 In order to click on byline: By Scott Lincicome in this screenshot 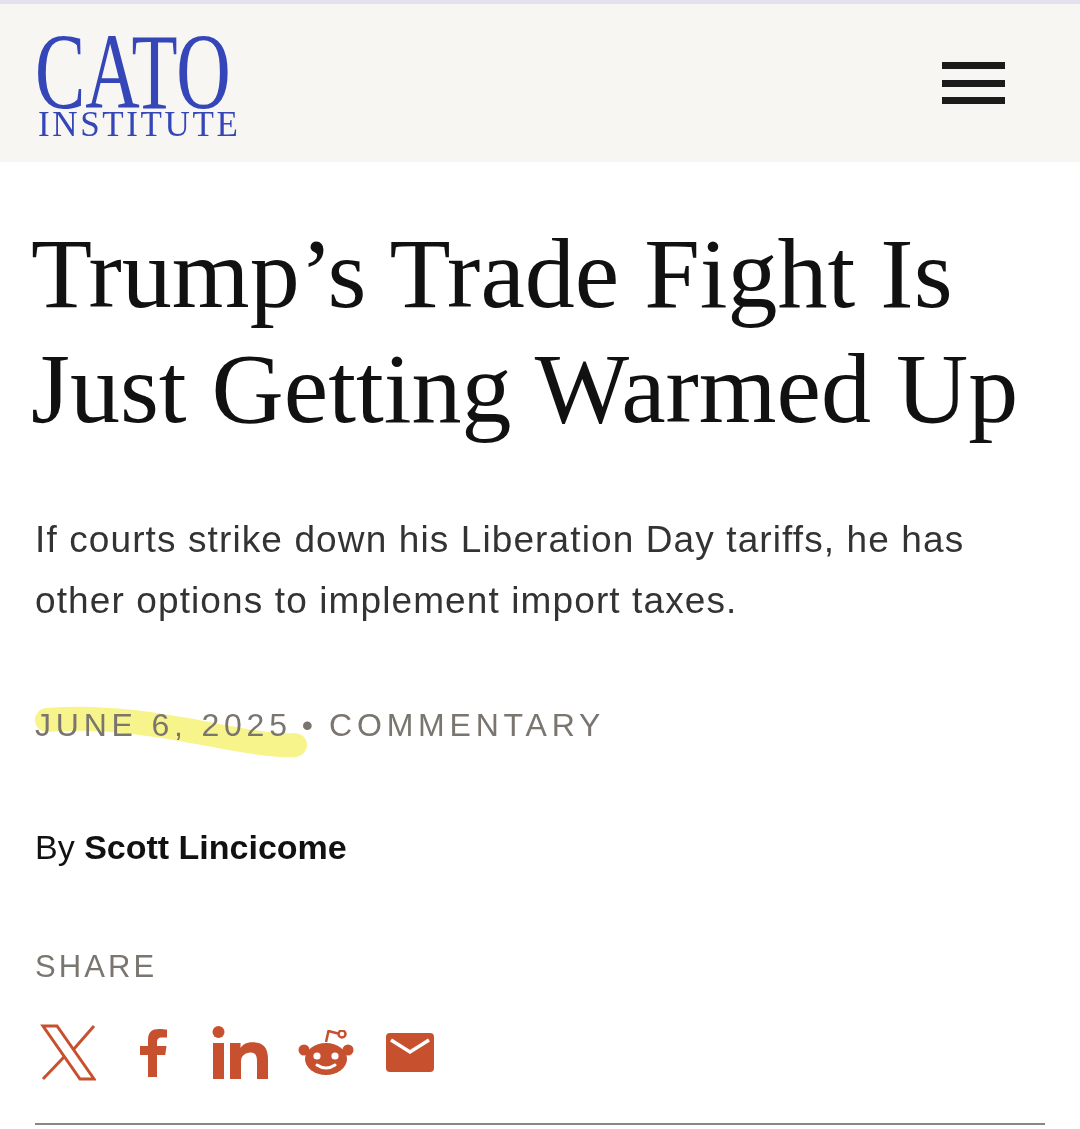, I will do `click(191, 847)`.